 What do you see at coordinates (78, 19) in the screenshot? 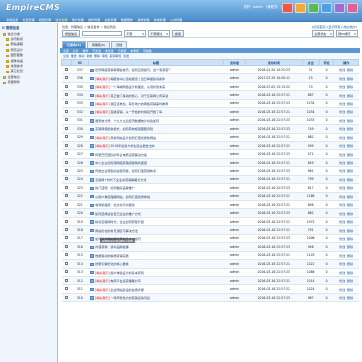
I see `menu-item: 用户管理` at bounding box center [78, 19].